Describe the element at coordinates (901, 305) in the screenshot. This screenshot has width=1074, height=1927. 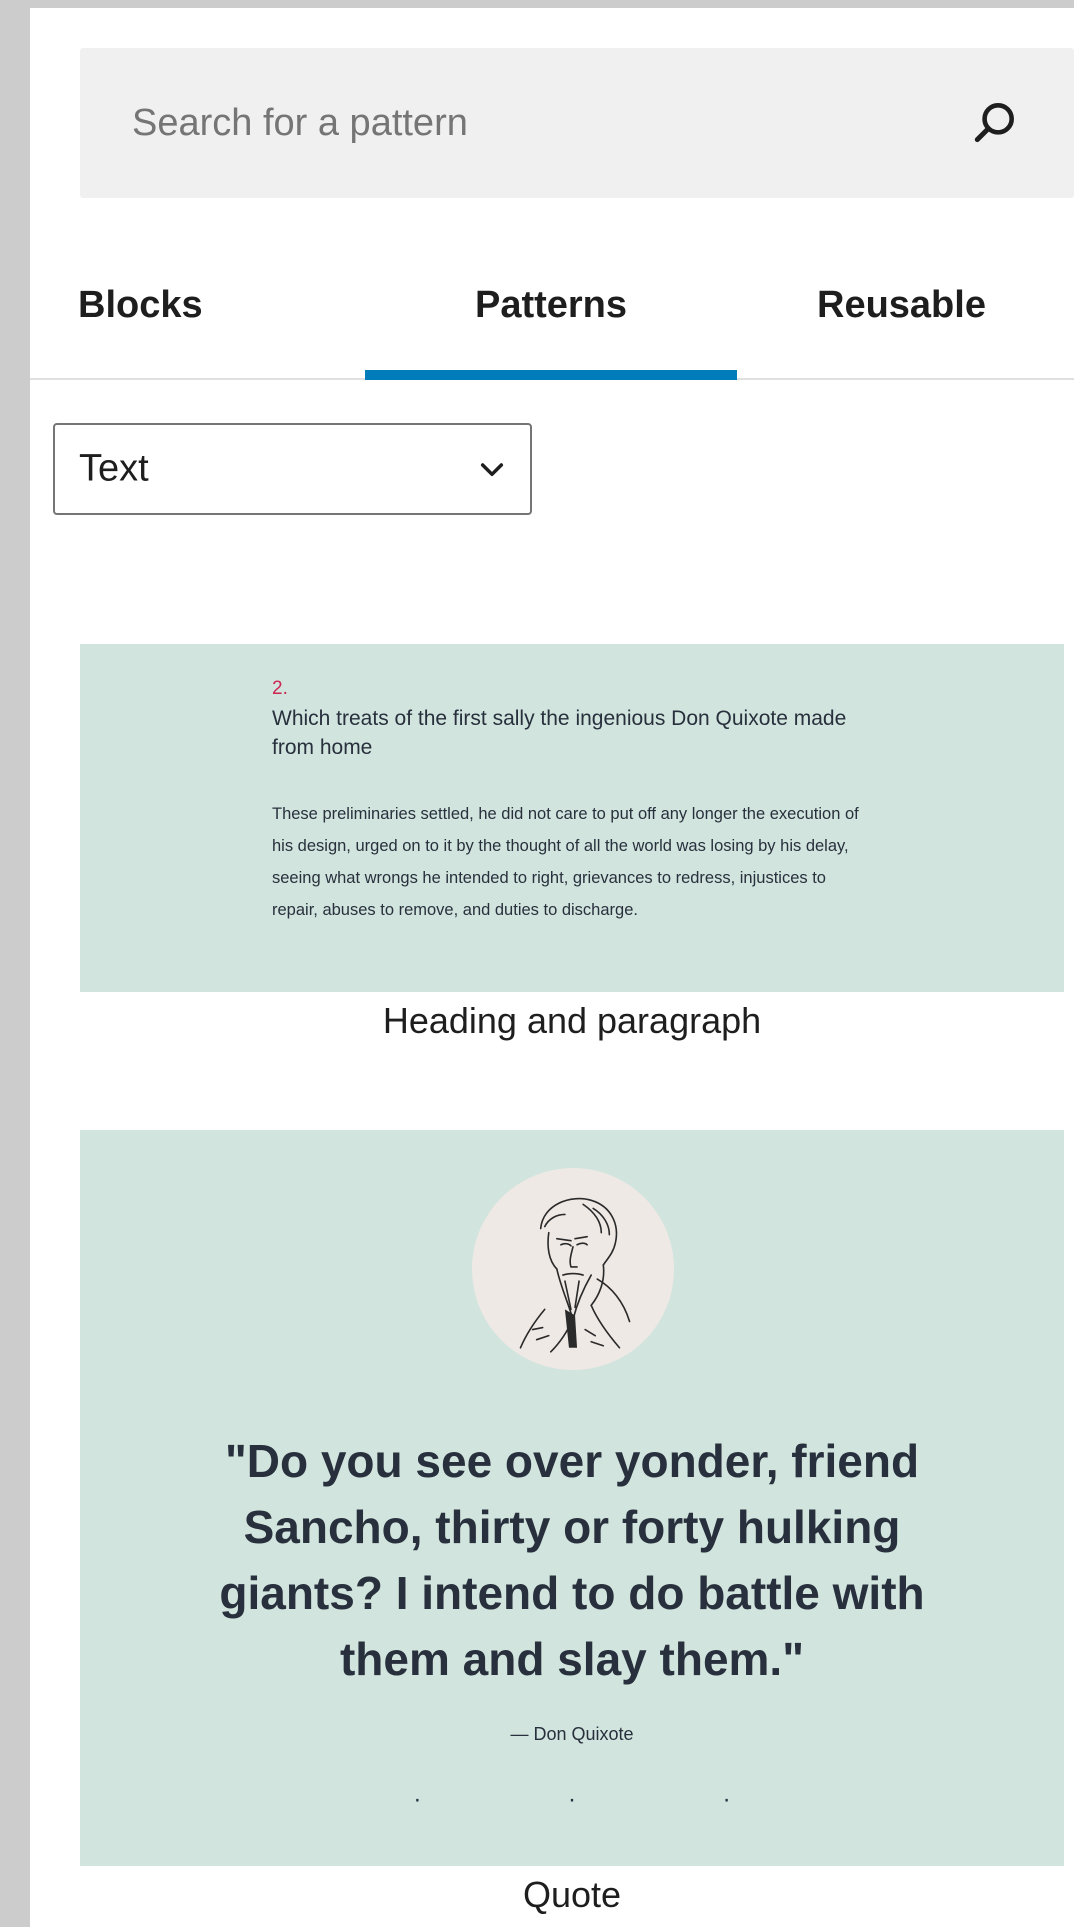
I see `tab-label: Reusable` at that location.